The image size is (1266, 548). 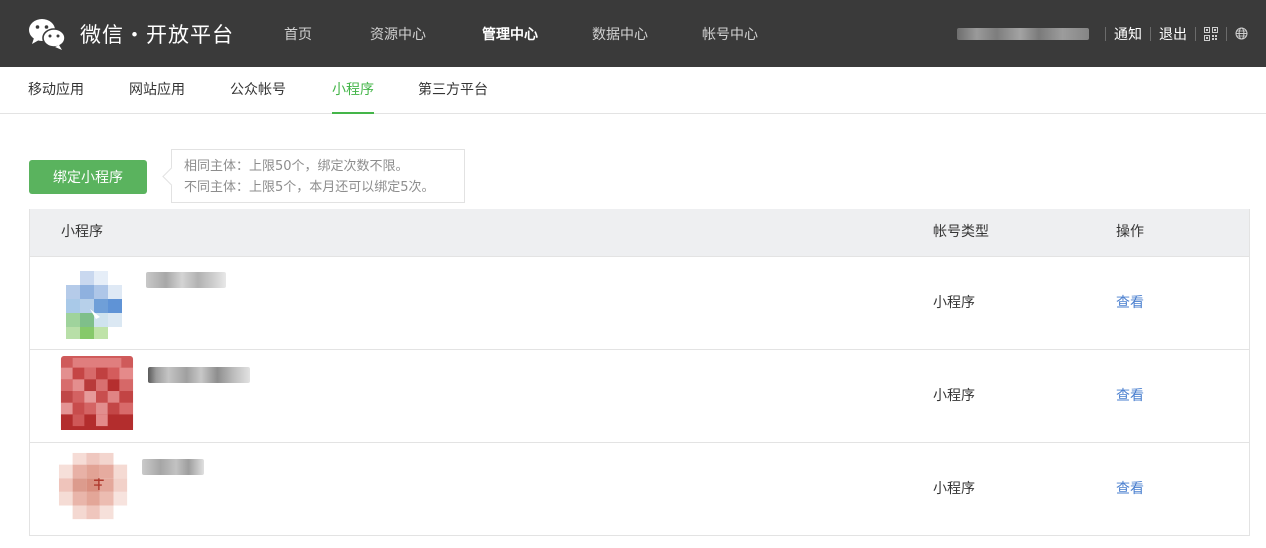 I want to click on tab-mobile-apps: 移动应用, so click(x=56, y=90).